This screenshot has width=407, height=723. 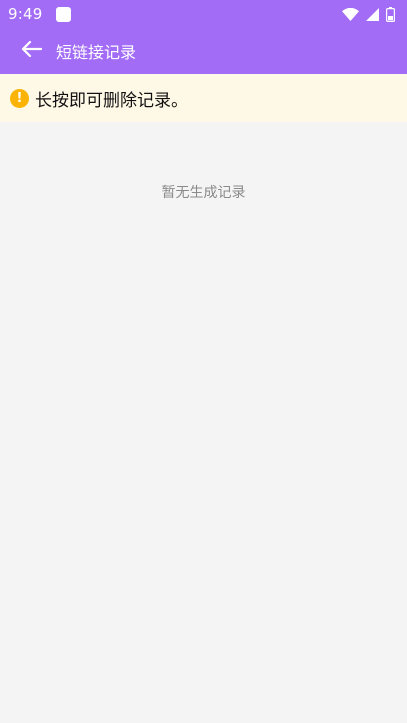 I want to click on status-icons, so click(x=368, y=14).